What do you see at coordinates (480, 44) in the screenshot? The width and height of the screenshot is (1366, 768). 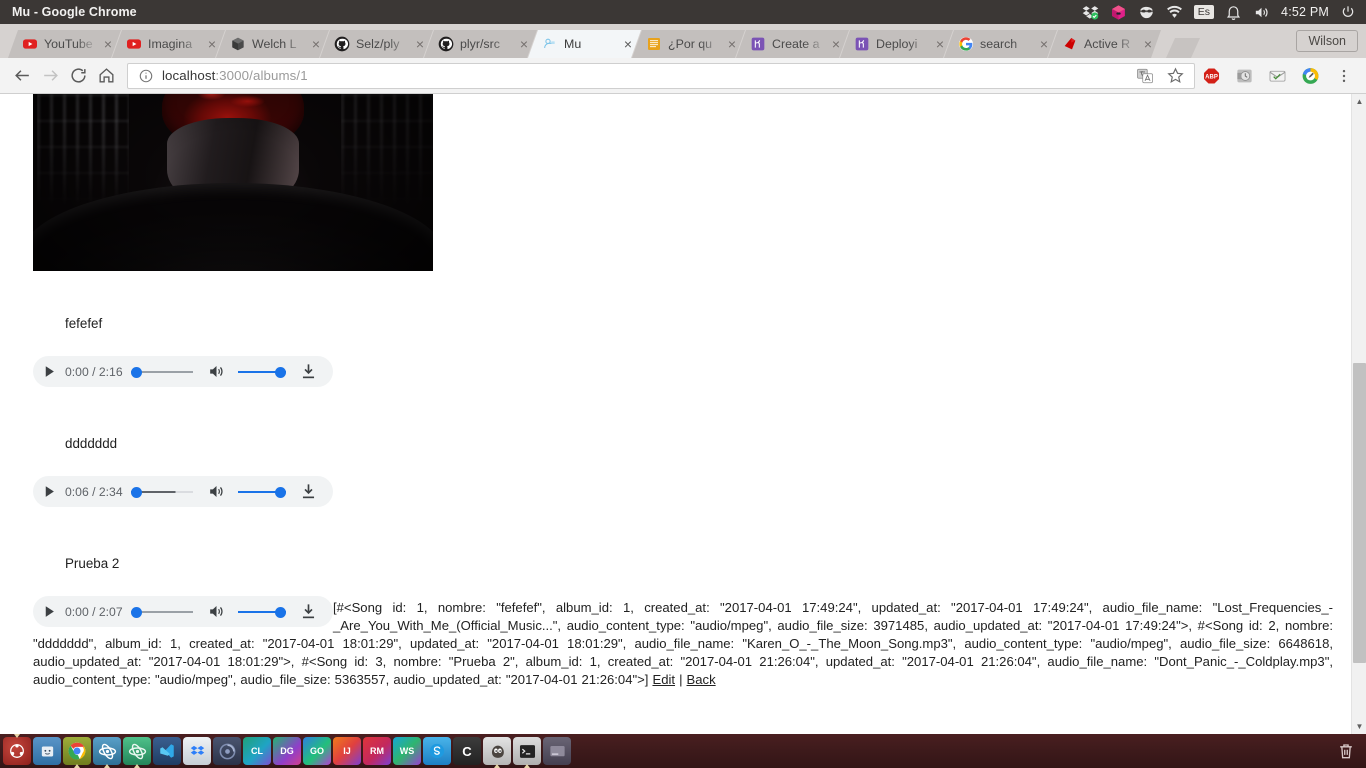 I see `browser-tab-plyr-src: plyr/src ×` at bounding box center [480, 44].